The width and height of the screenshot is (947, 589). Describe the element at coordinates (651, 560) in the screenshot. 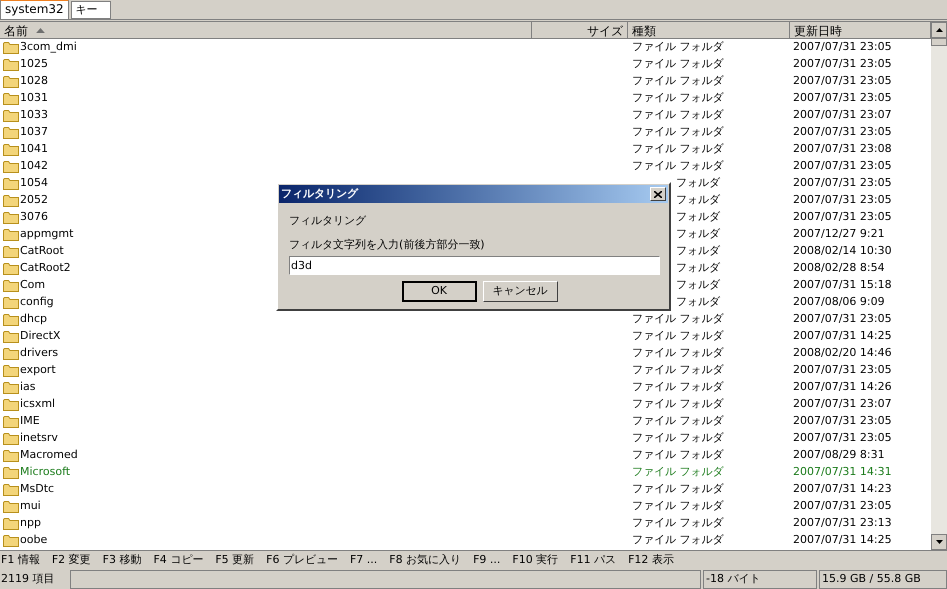

I see `function-key: F12 表示` at that location.